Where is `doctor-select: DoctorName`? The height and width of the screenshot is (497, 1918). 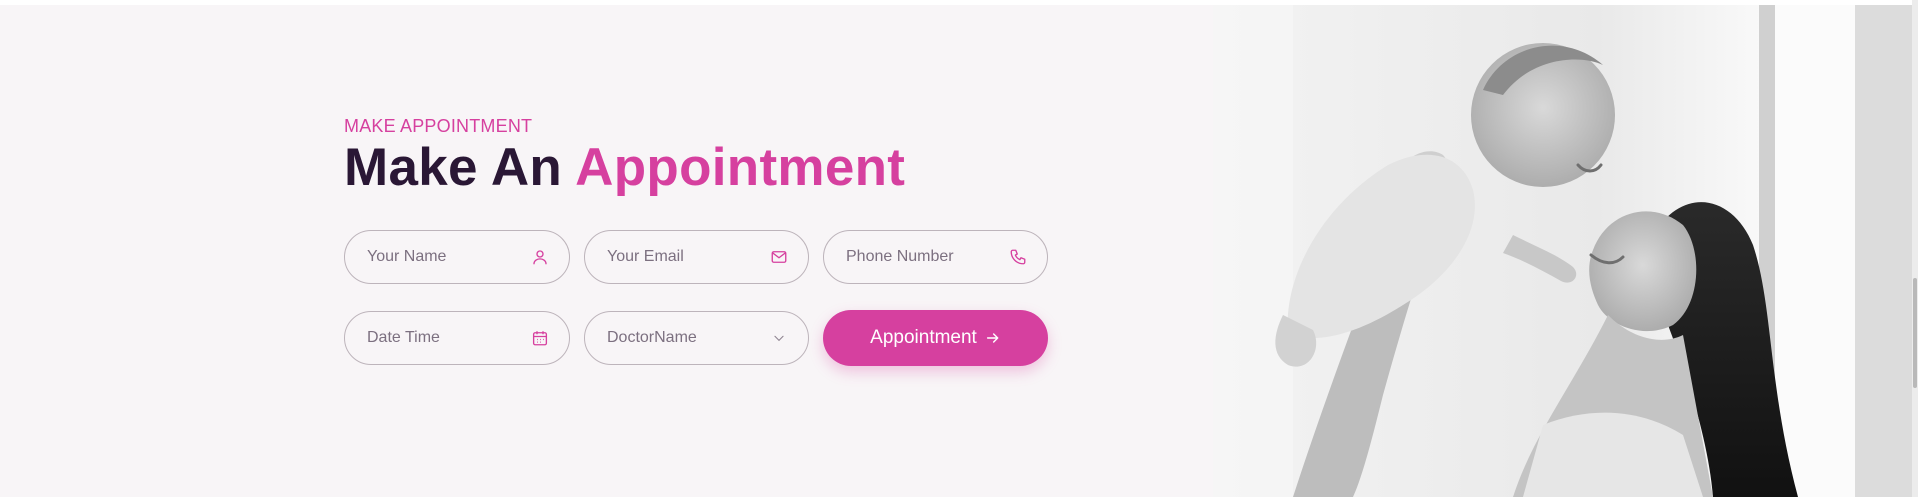
doctor-select: DoctorName is located at coordinates (696, 338).